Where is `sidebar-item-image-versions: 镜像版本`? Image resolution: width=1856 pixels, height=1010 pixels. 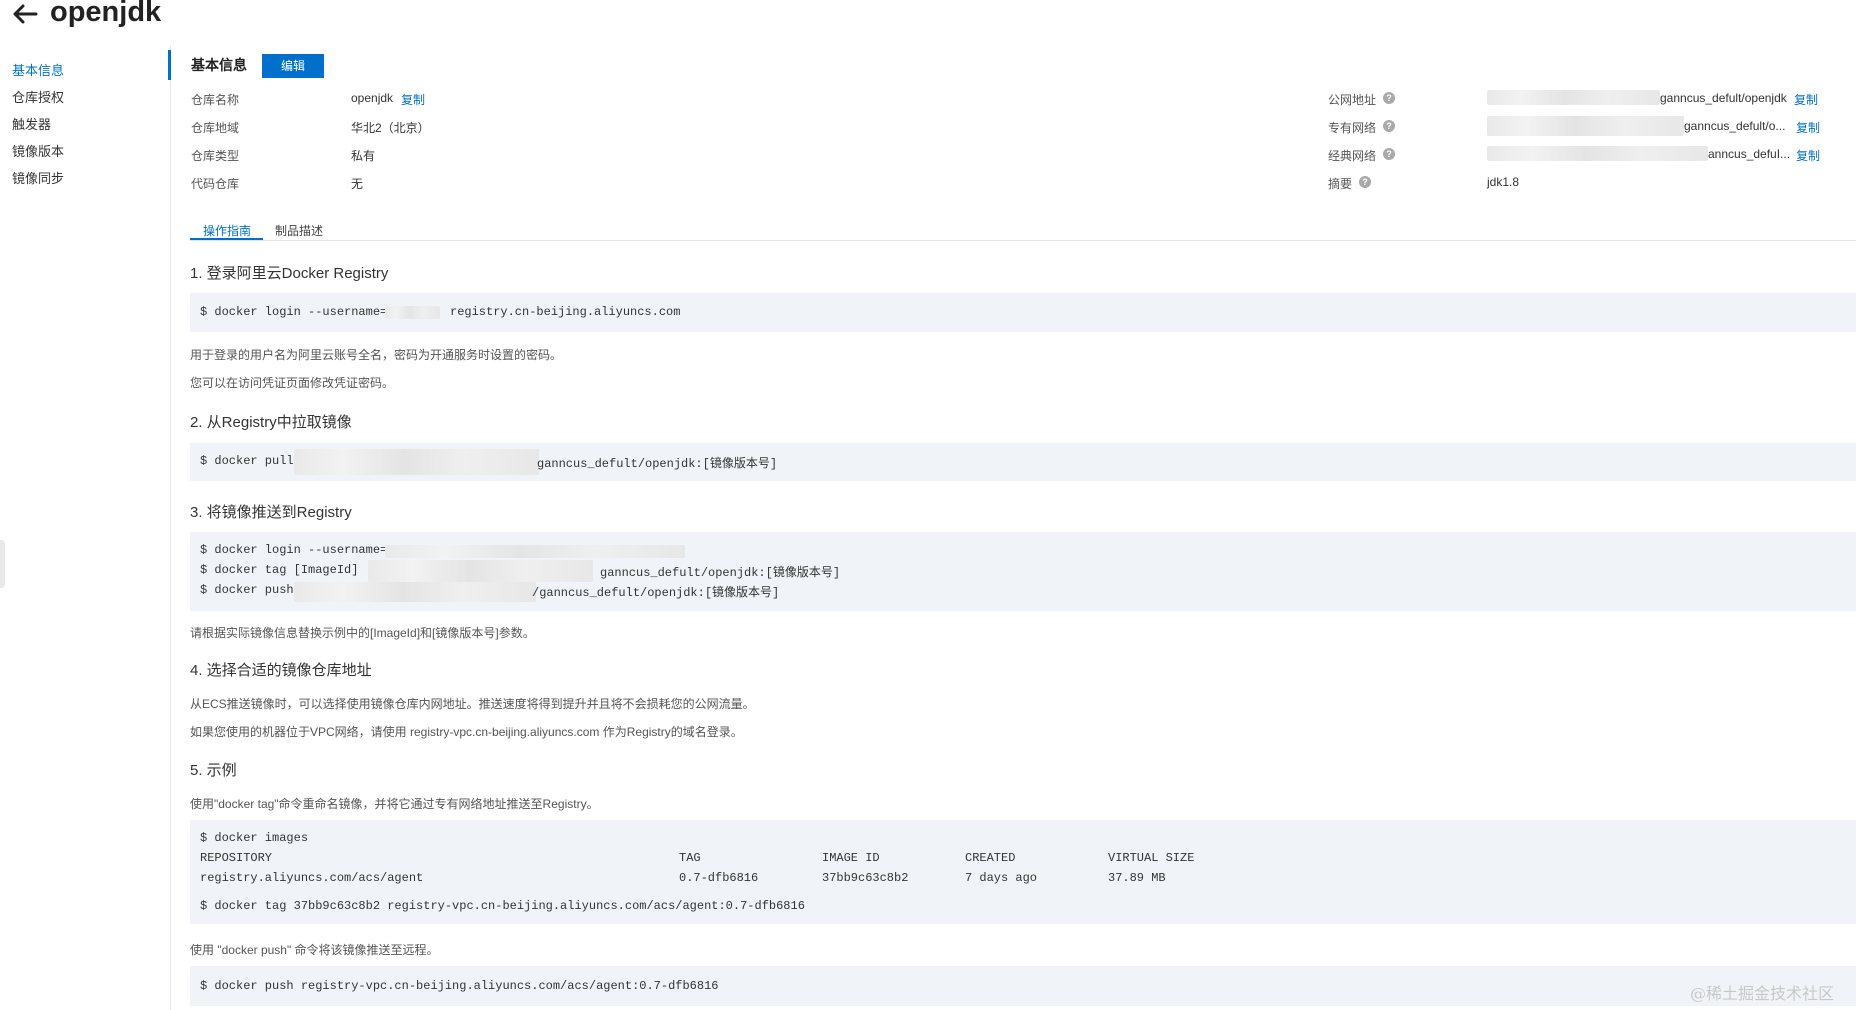
sidebar-item-image-versions: 镜像版本 is located at coordinates (38, 150).